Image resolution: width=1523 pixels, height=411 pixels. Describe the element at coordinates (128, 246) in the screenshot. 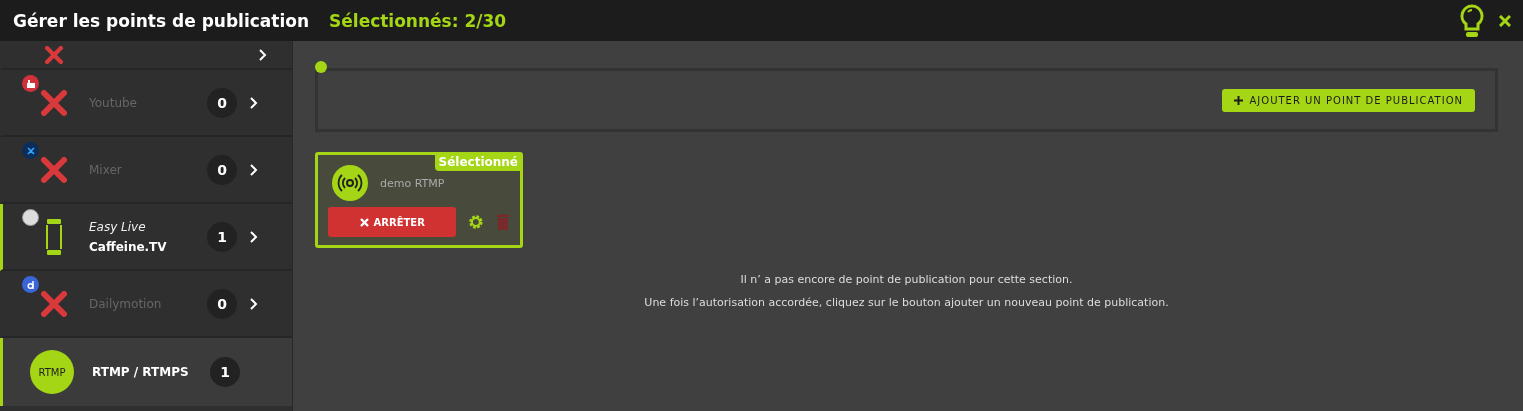

I see `service-name: Caffeine.TV` at that location.